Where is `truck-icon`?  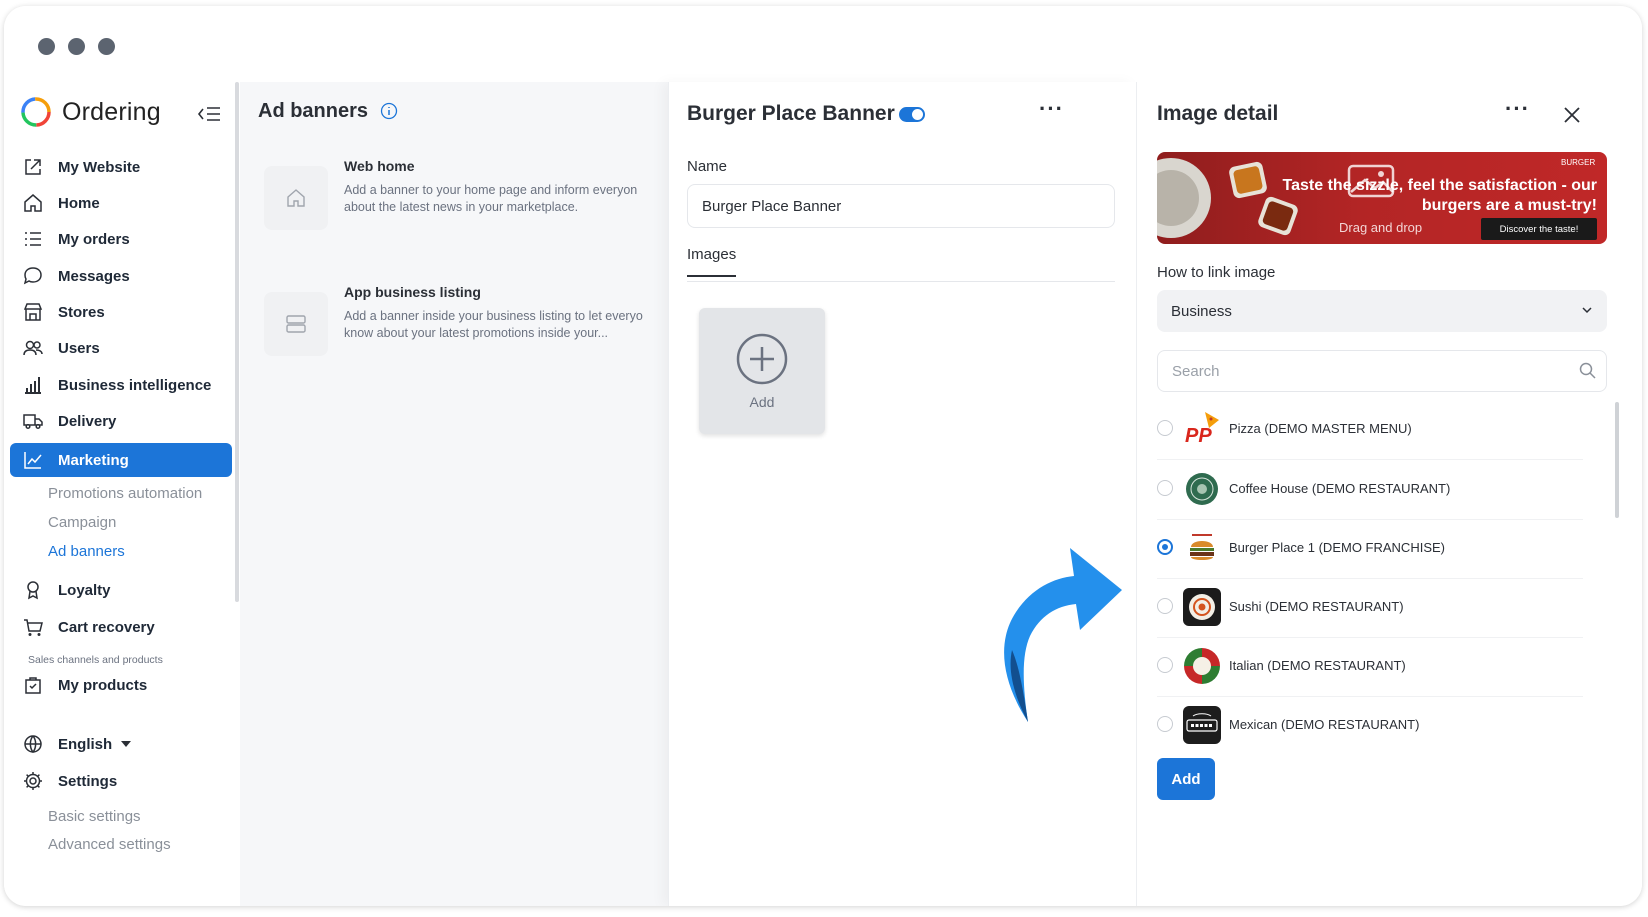
truck-icon is located at coordinates (33, 422).